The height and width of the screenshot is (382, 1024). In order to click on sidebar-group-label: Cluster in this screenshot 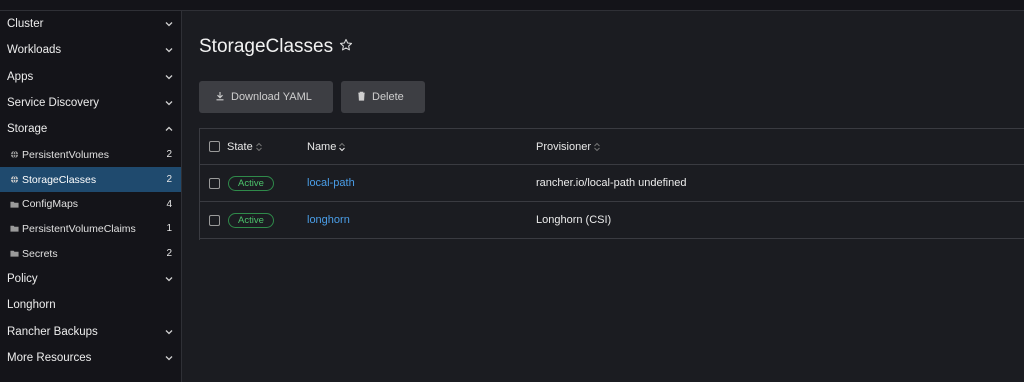, I will do `click(25, 24)`.